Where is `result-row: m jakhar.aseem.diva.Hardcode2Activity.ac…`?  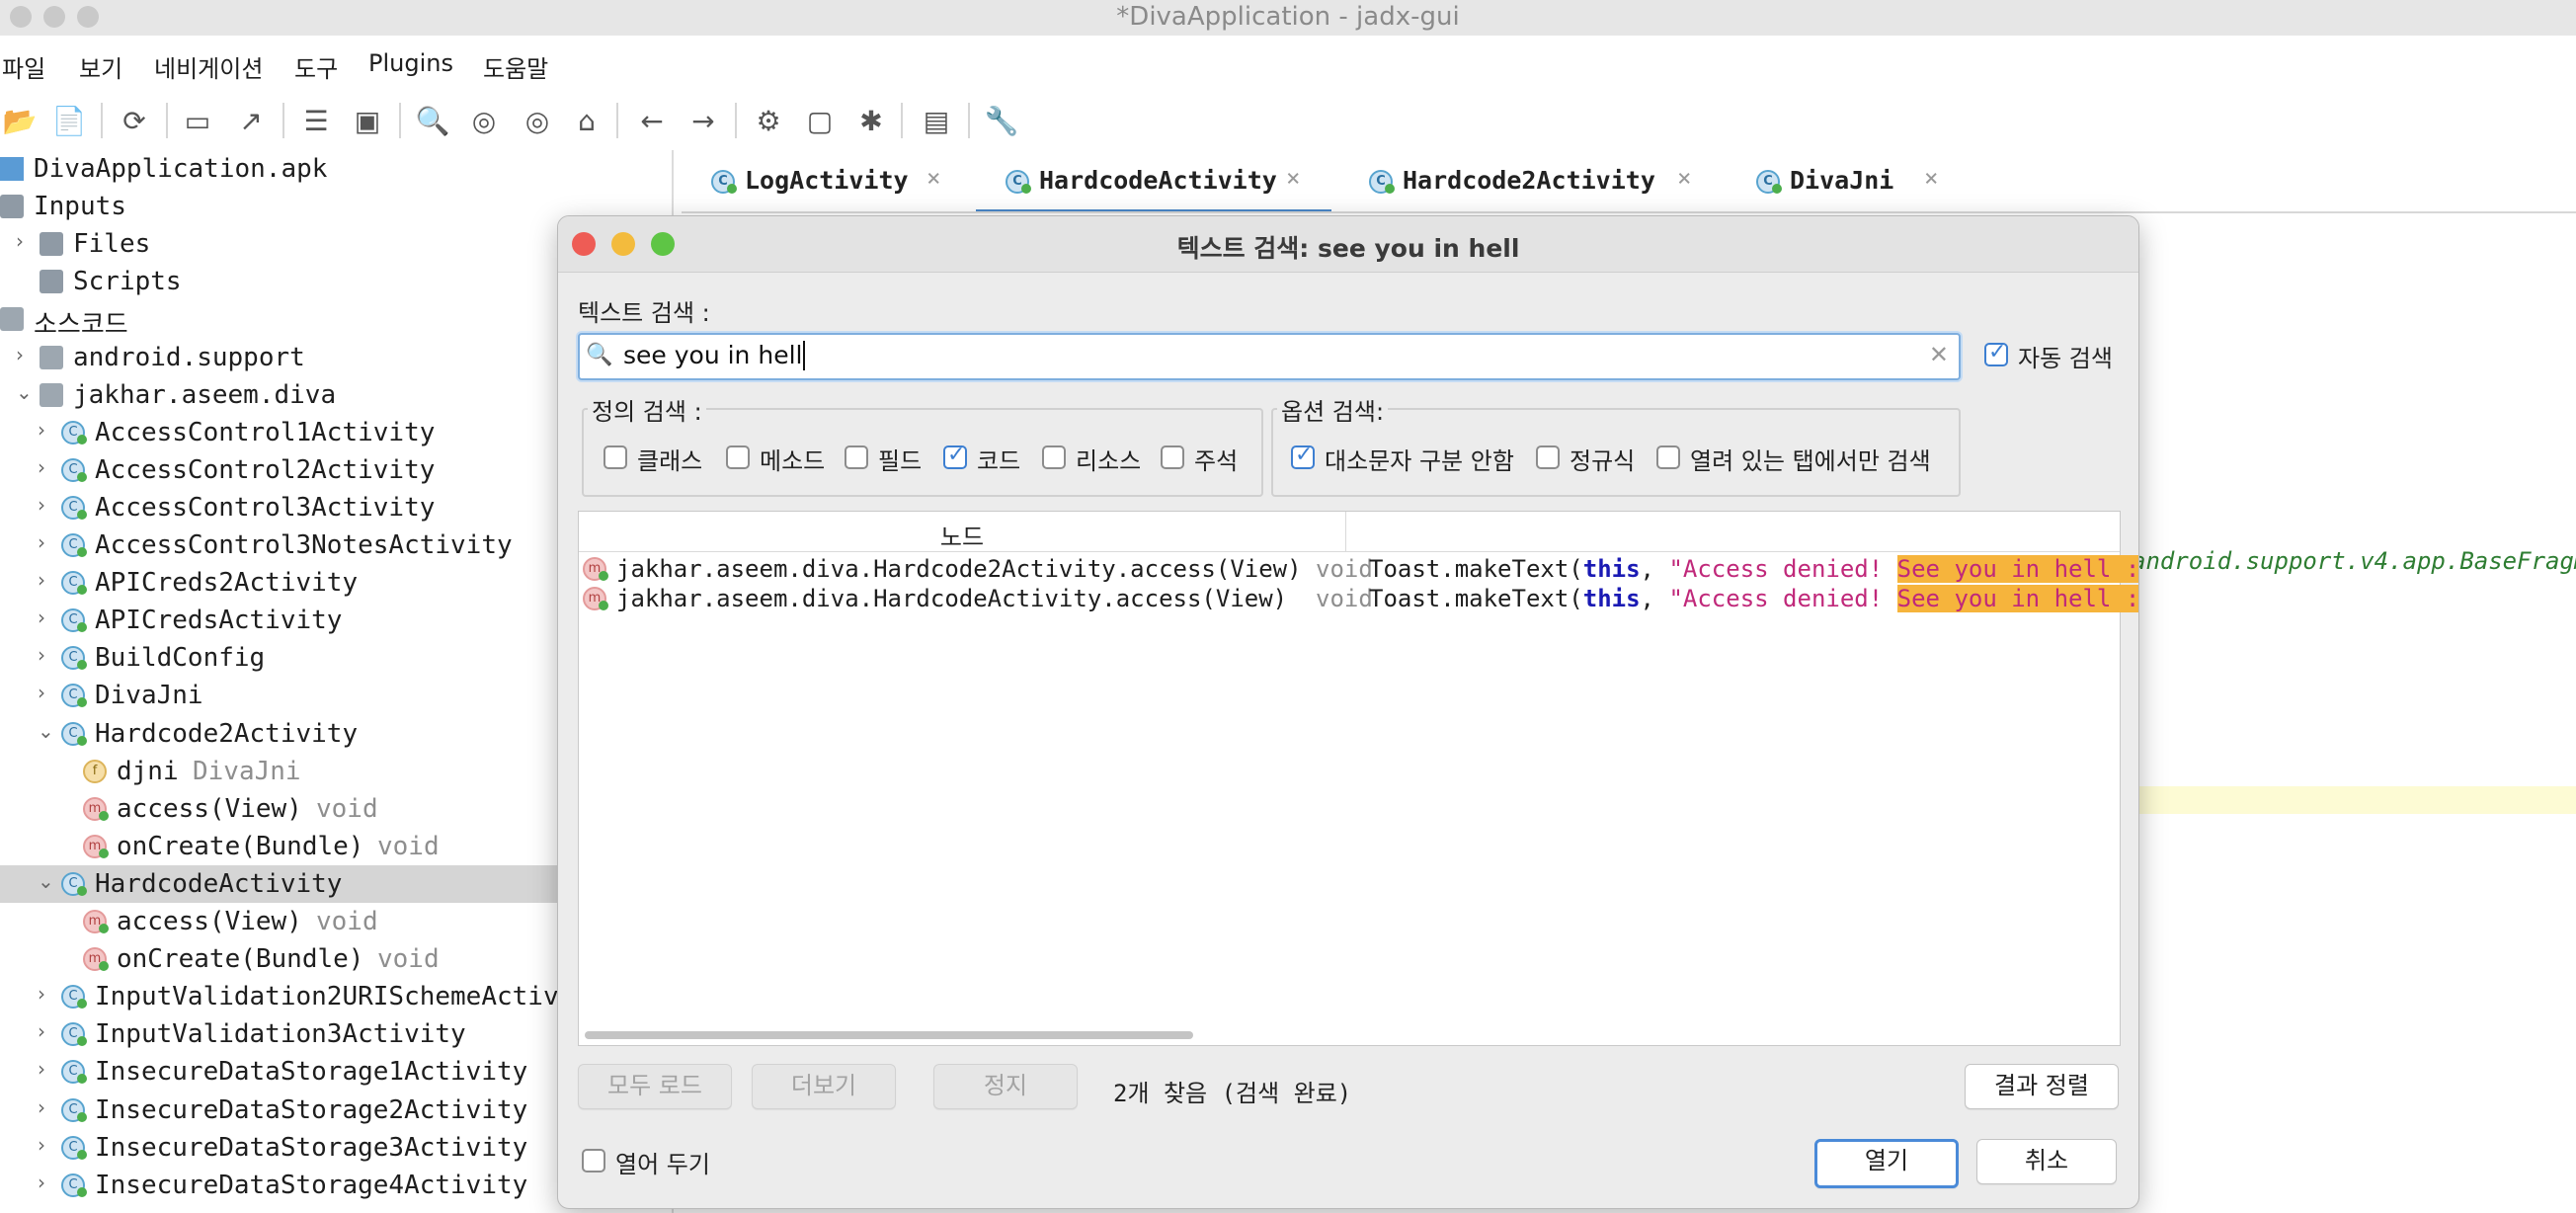
result-row: m jakhar.aseem.diva.Hardcode2Activity.ac… is located at coordinates (1358, 570).